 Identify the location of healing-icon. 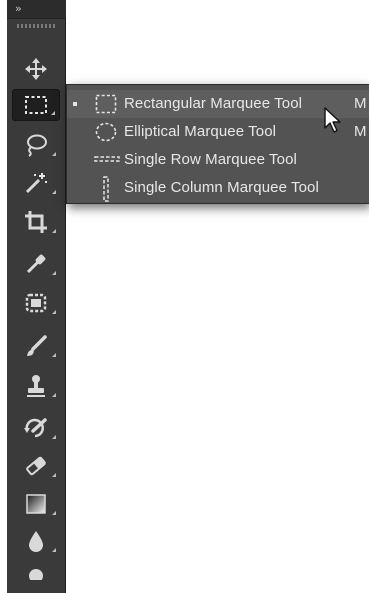
(36, 303).